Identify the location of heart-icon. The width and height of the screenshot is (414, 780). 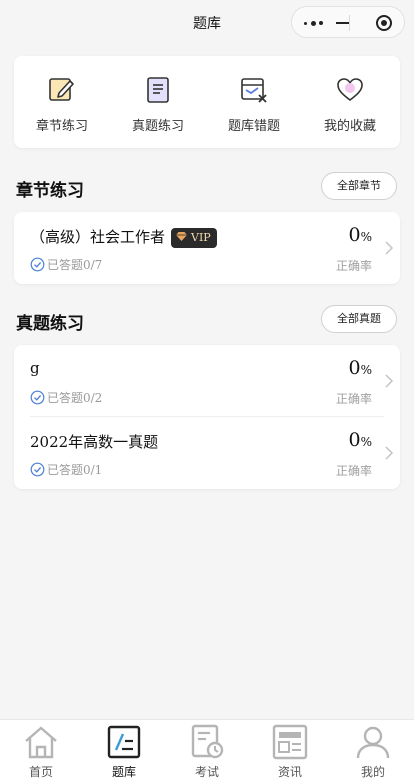
(350, 90).